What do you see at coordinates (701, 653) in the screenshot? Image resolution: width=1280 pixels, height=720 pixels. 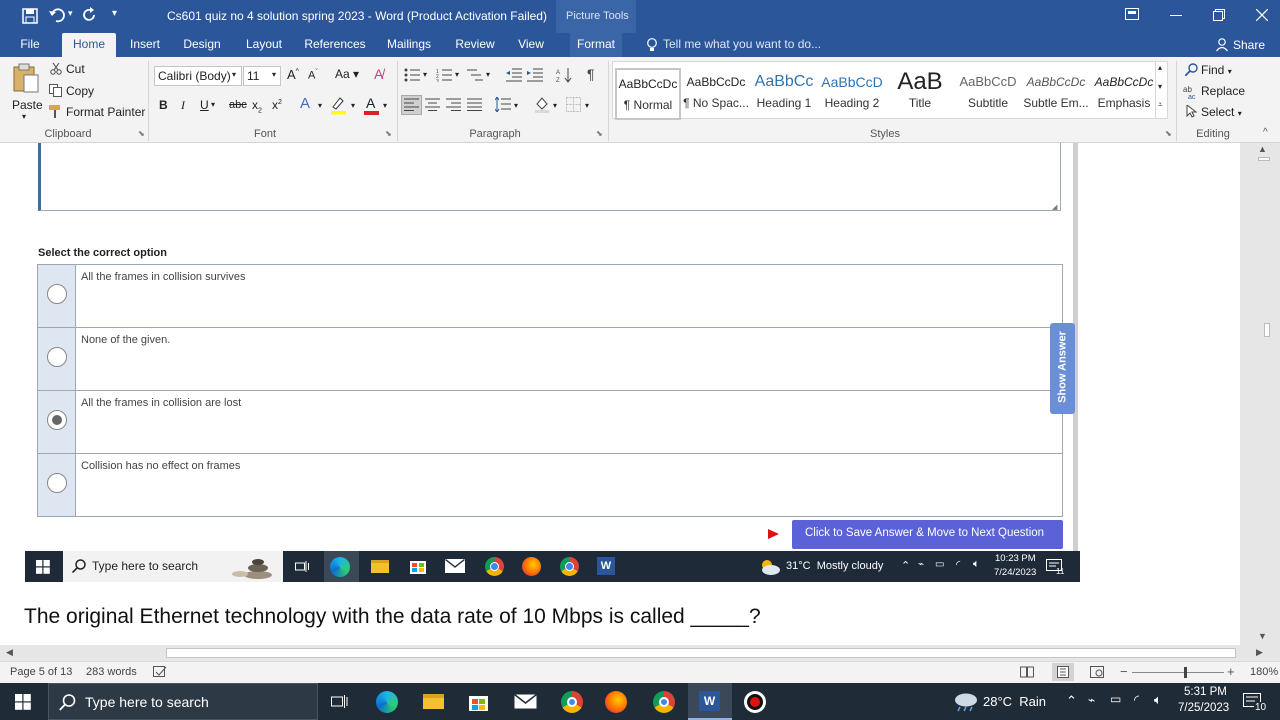 I see `hscroll-thumb` at bounding box center [701, 653].